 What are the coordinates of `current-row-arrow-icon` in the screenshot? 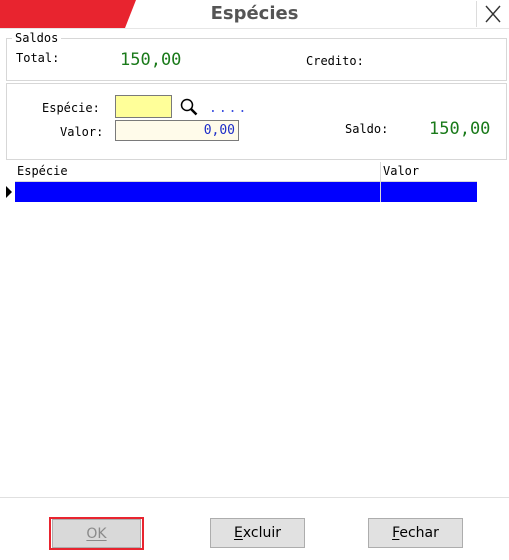 It's located at (9, 192).